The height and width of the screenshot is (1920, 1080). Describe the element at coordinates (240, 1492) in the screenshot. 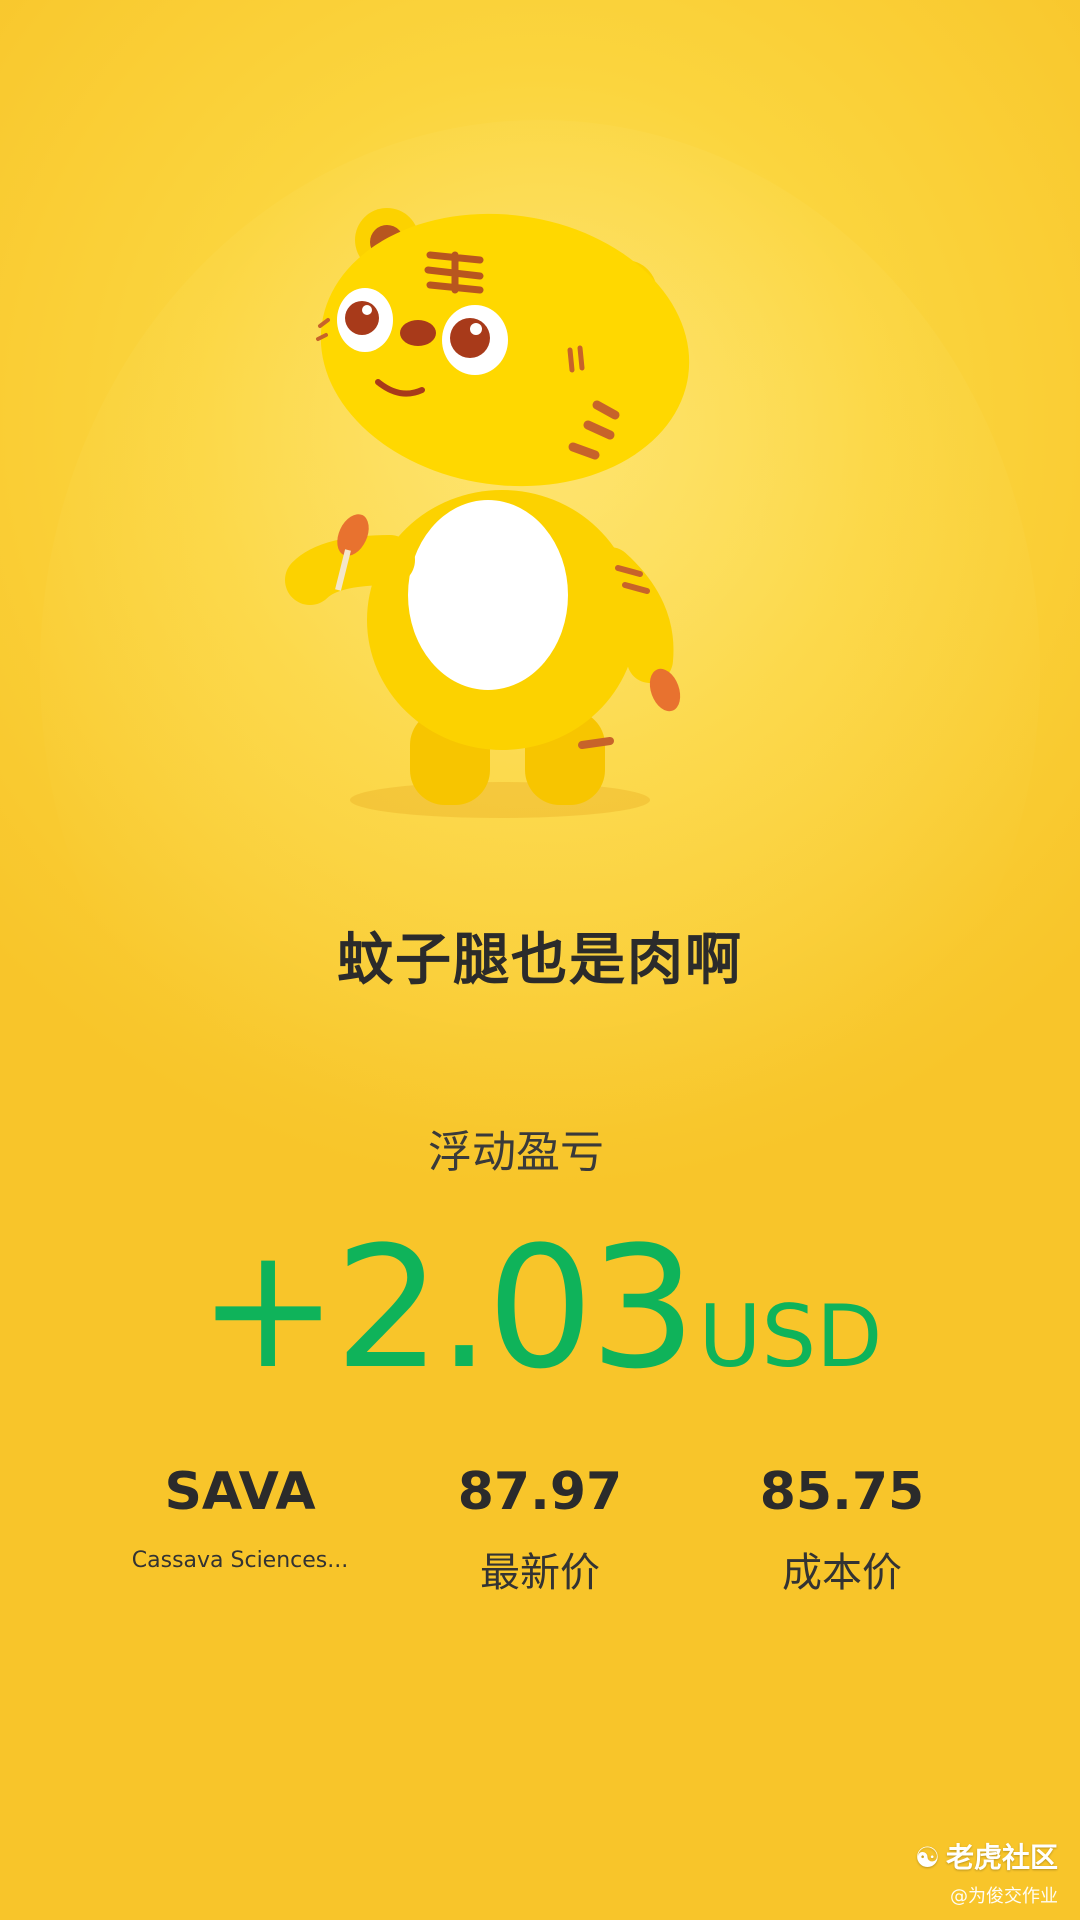

I see `stock-ticker: SAVA` at that location.